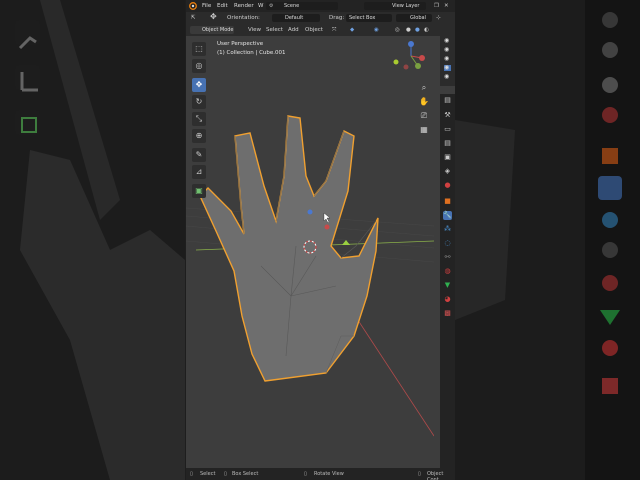 The image size is (640, 480). Describe the element at coordinates (292, 6) in the screenshot. I see `scene-name: Scene` at that location.